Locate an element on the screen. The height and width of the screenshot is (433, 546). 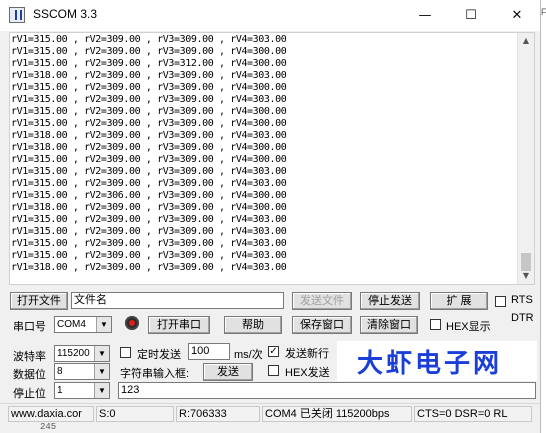
title-bar: SSCOM 3.3 — ☐ ✕ is located at coordinates (270, 15).